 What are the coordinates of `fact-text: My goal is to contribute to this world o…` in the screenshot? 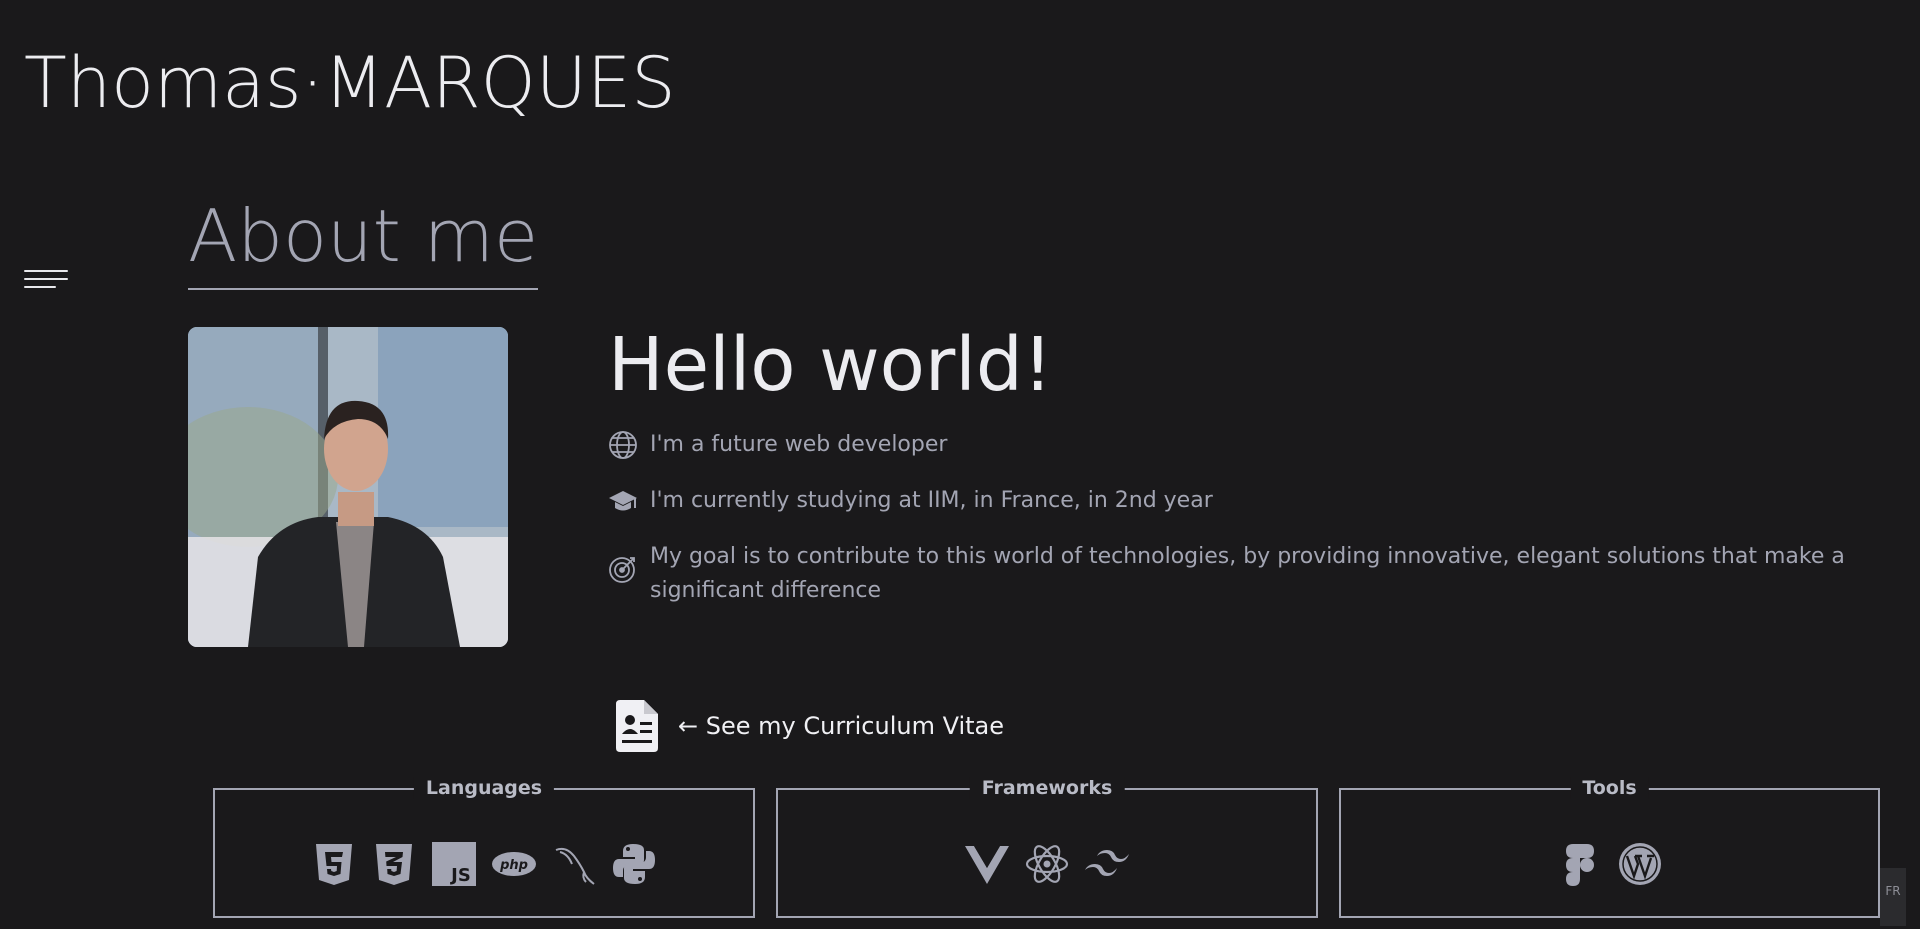 It's located at (1247, 573).